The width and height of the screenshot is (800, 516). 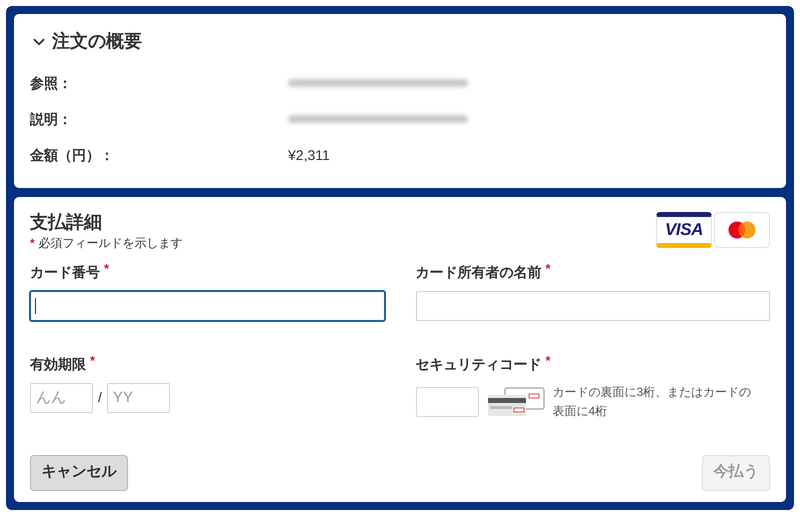 I want to click on cancel-button: キャンセル, so click(x=79, y=472).